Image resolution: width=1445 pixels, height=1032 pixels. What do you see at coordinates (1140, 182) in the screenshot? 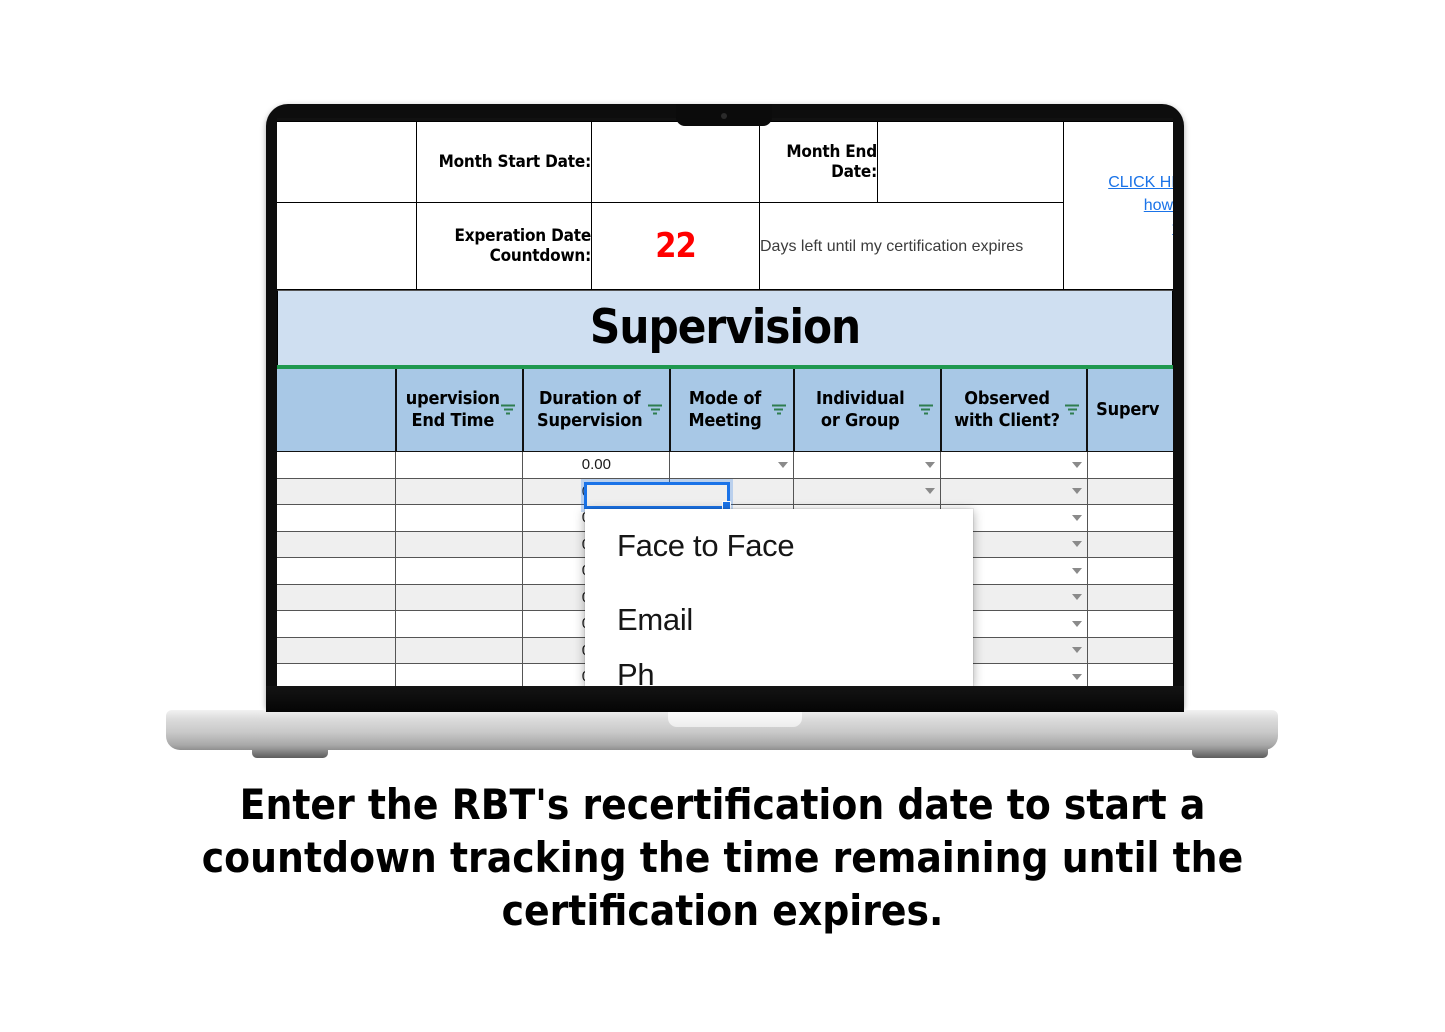
I see `link-line-1: CLICK HE` at bounding box center [1140, 182].